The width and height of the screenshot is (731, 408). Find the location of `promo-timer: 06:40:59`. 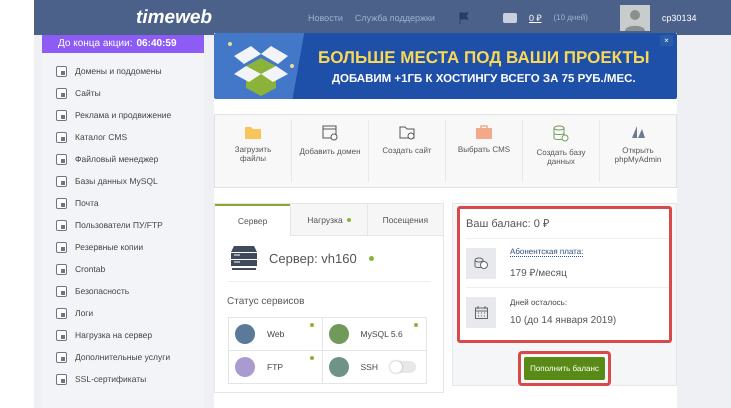

promo-timer: 06:40:59 is located at coordinates (156, 43).